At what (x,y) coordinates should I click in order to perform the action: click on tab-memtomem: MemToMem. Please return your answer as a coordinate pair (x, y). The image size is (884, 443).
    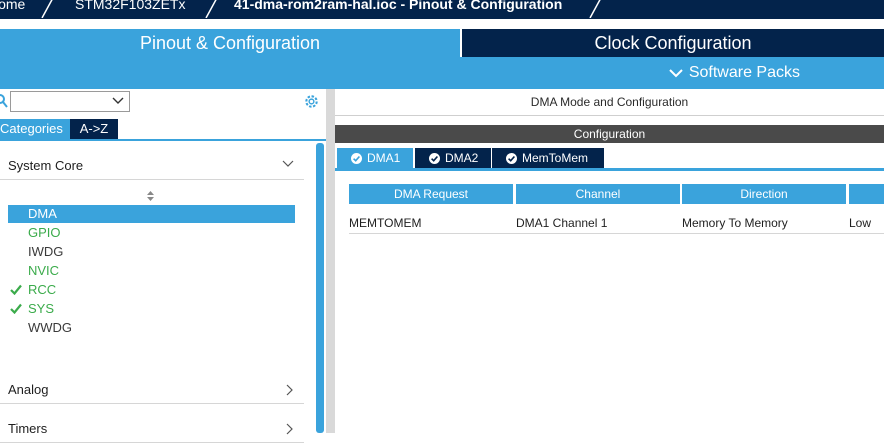
    Looking at the image, I should click on (548, 158).